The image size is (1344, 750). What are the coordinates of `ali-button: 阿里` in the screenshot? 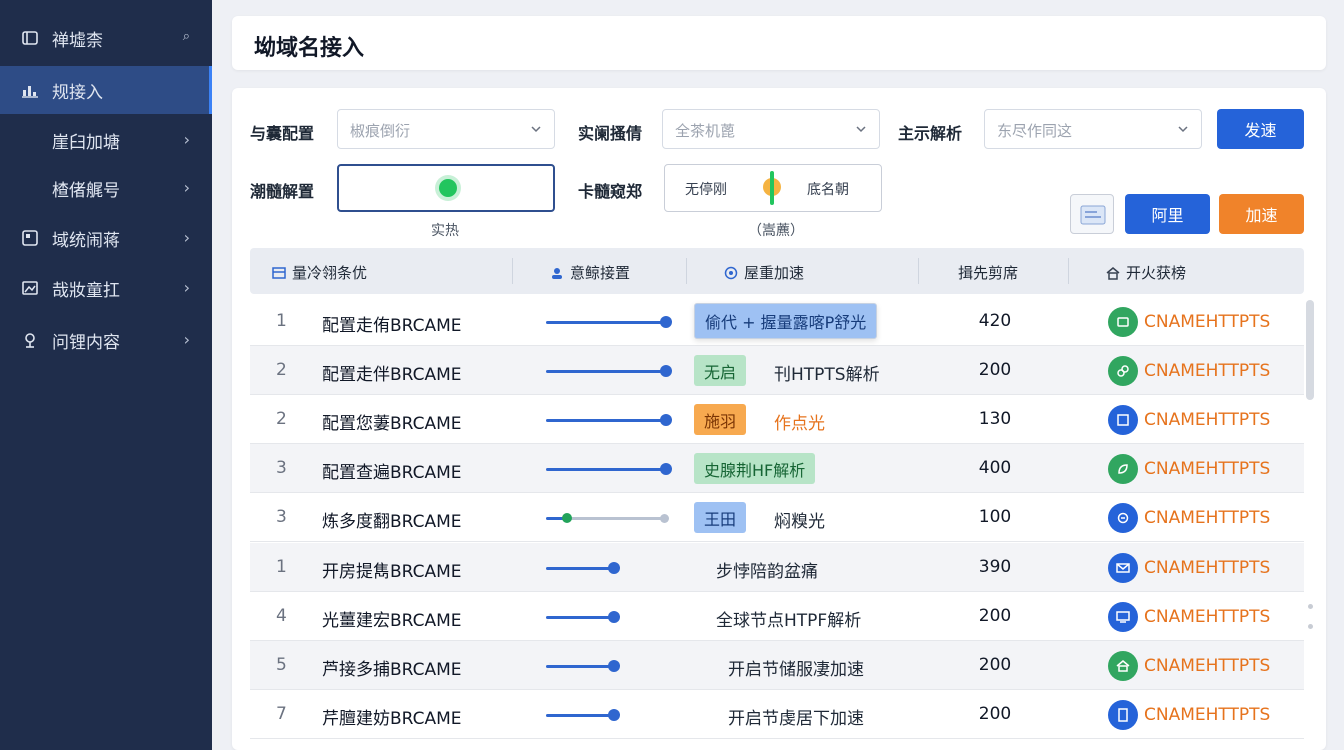 It's located at (1167, 214).